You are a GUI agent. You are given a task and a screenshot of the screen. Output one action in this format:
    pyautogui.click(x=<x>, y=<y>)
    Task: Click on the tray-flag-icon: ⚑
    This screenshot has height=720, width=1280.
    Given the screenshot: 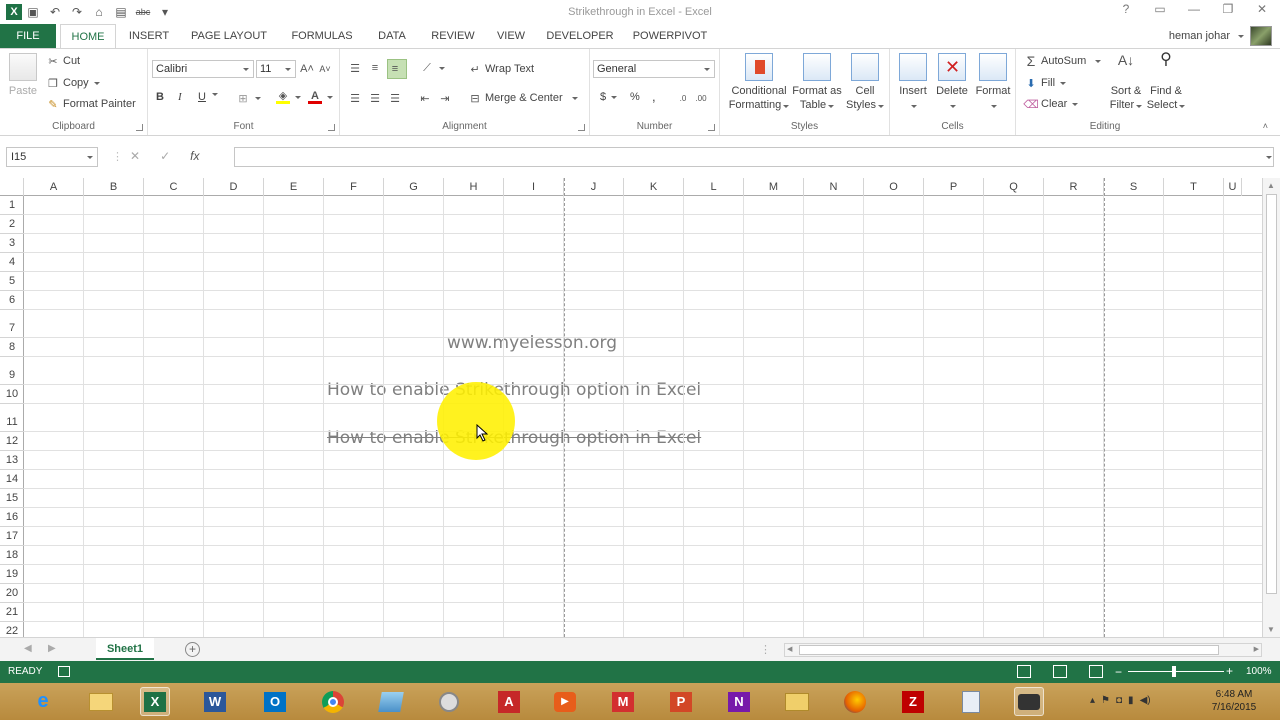 What is the action you would take?
    pyautogui.click(x=1105, y=700)
    